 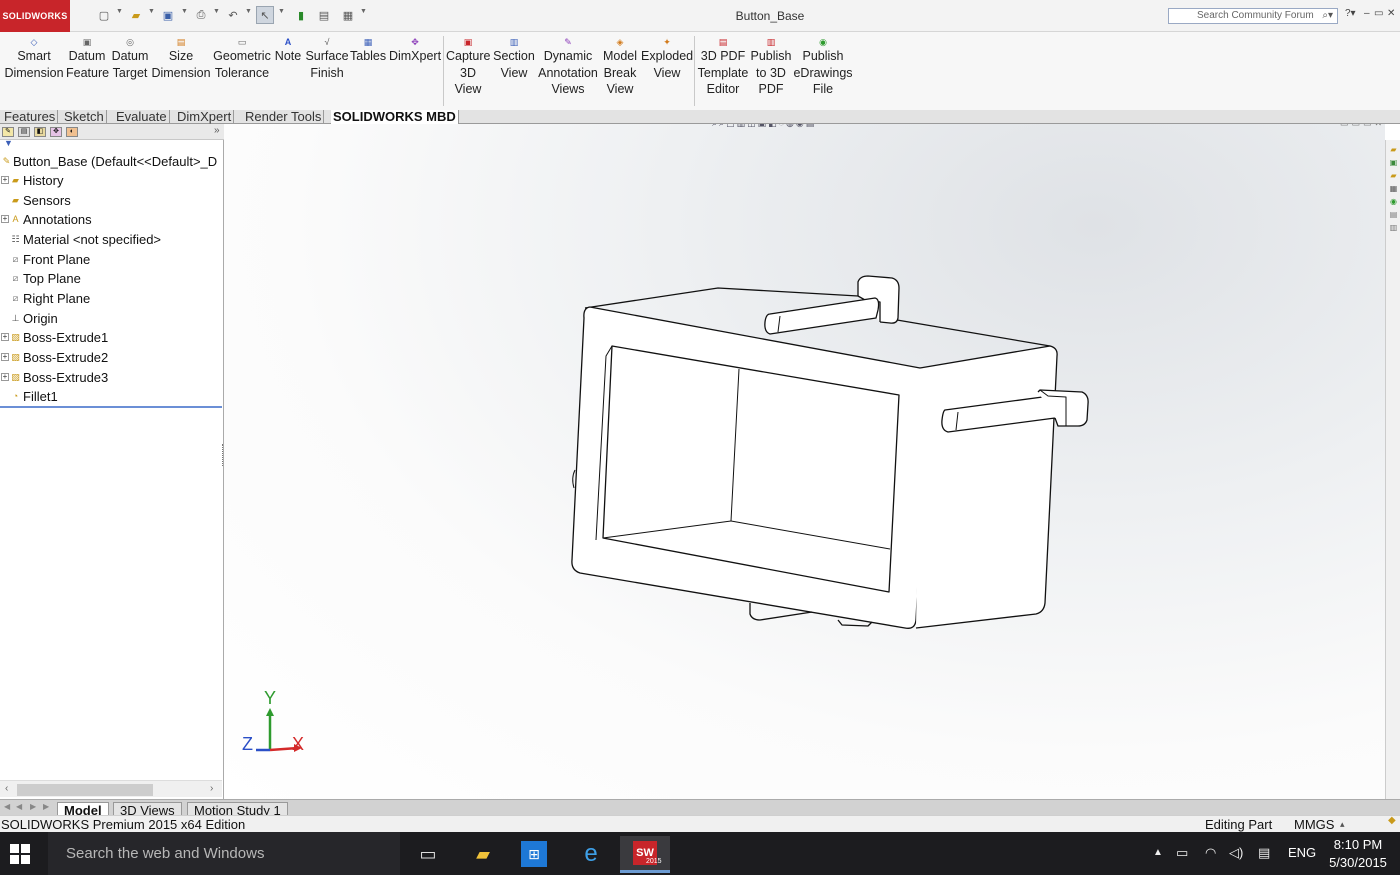 What do you see at coordinates (1314, 824) in the screenshot?
I see `status-units: MMGS` at bounding box center [1314, 824].